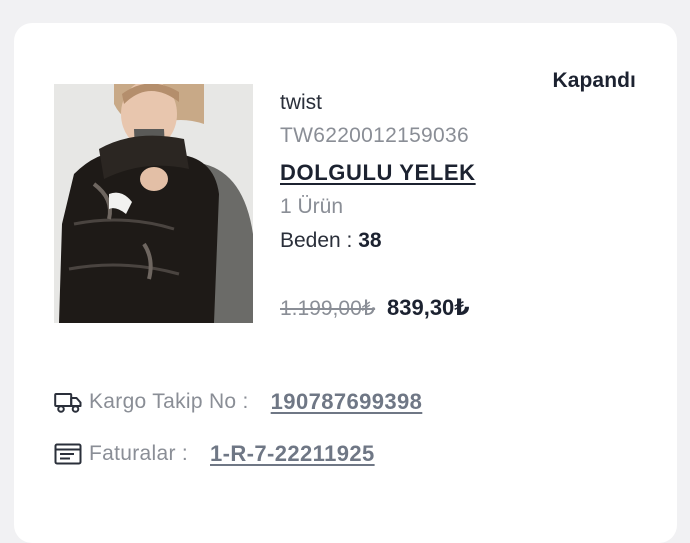  Describe the element at coordinates (169, 401) in the screenshot. I see `cargo-label: Kargo Takip No :` at that location.